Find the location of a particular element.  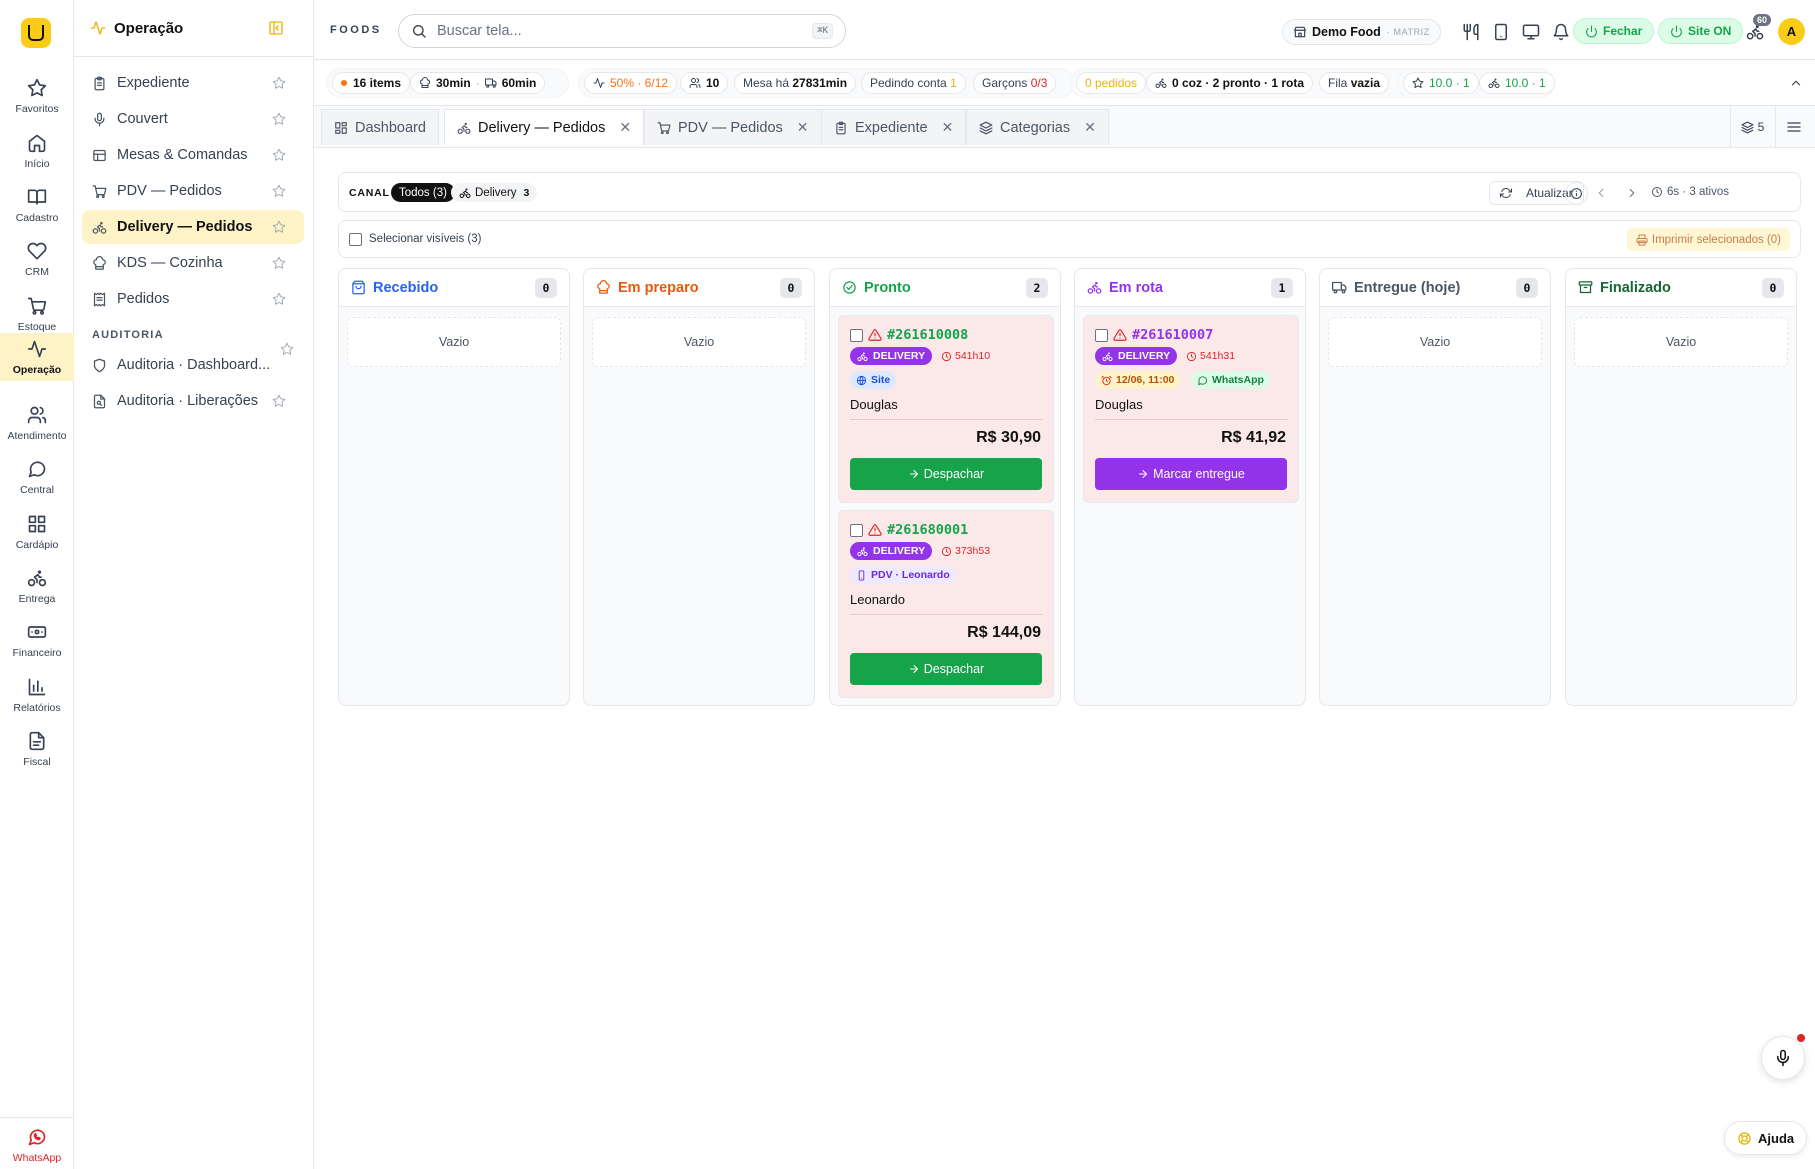

help-label: Ajuda is located at coordinates (1776, 1138).